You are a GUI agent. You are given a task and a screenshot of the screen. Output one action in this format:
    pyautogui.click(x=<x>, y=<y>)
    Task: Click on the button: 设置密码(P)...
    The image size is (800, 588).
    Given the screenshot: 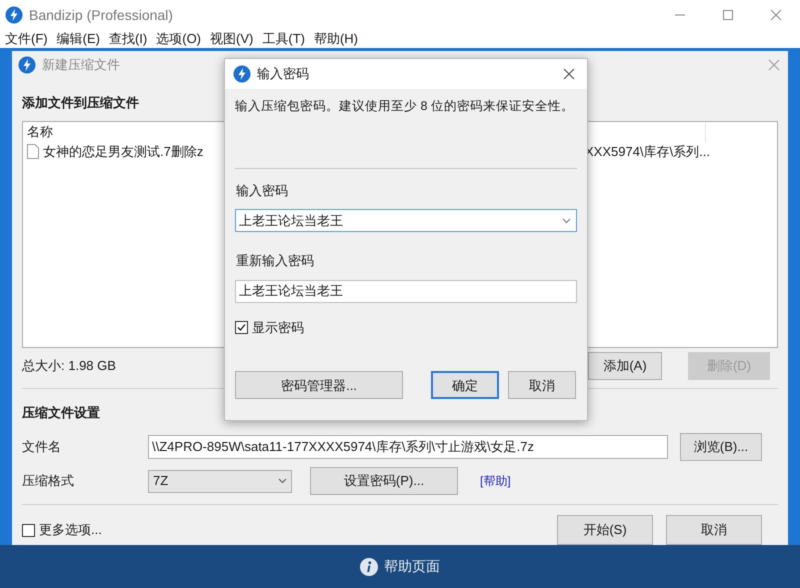 What is the action you would take?
    pyautogui.click(x=384, y=481)
    